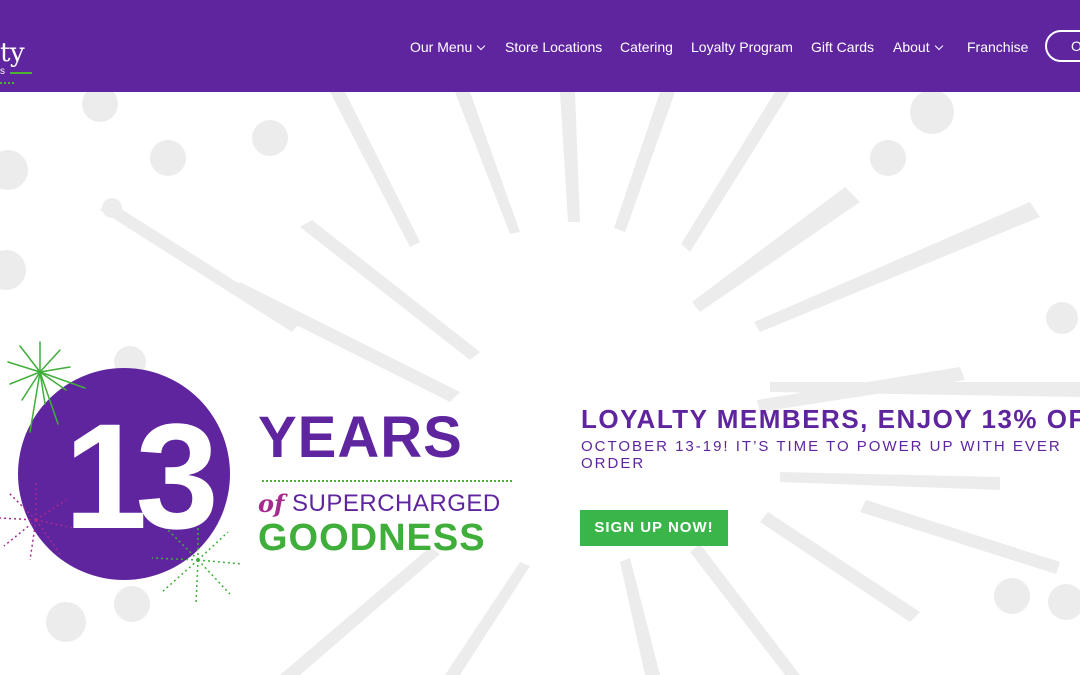  What do you see at coordinates (911, 47) in the screenshot?
I see `nav-about-label: About` at bounding box center [911, 47].